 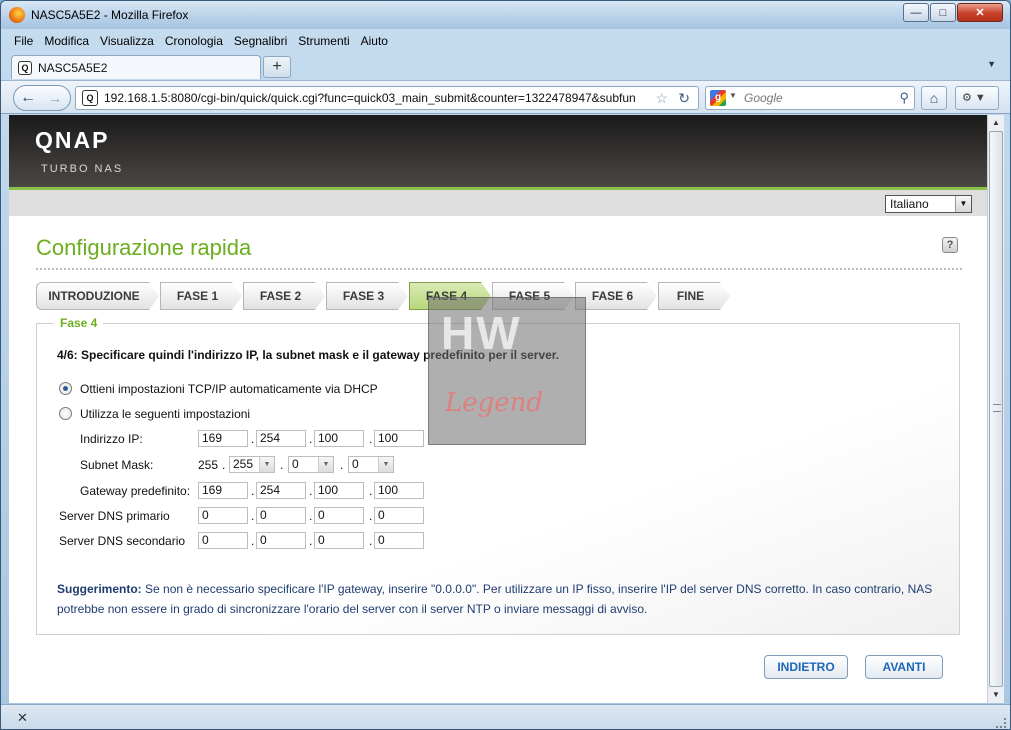 I want to click on help-icon: ?, so click(x=950, y=245).